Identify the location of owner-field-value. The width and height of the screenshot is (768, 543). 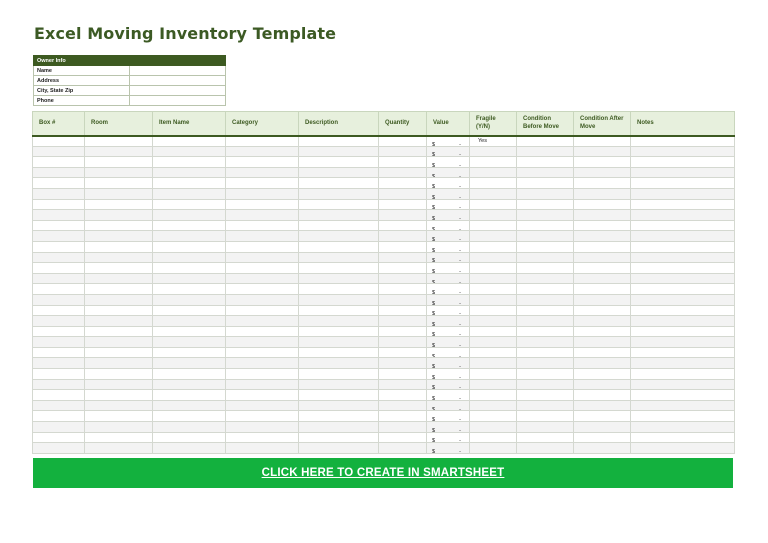
(177, 90).